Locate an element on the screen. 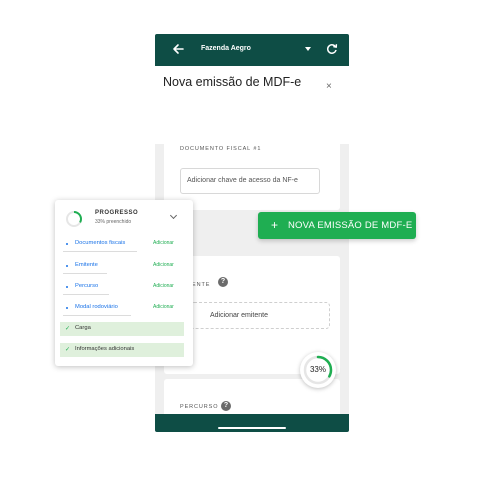 This screenshot has height=480, width=480. progress-gauge-label: 33% is located at coordinates (317, 369).